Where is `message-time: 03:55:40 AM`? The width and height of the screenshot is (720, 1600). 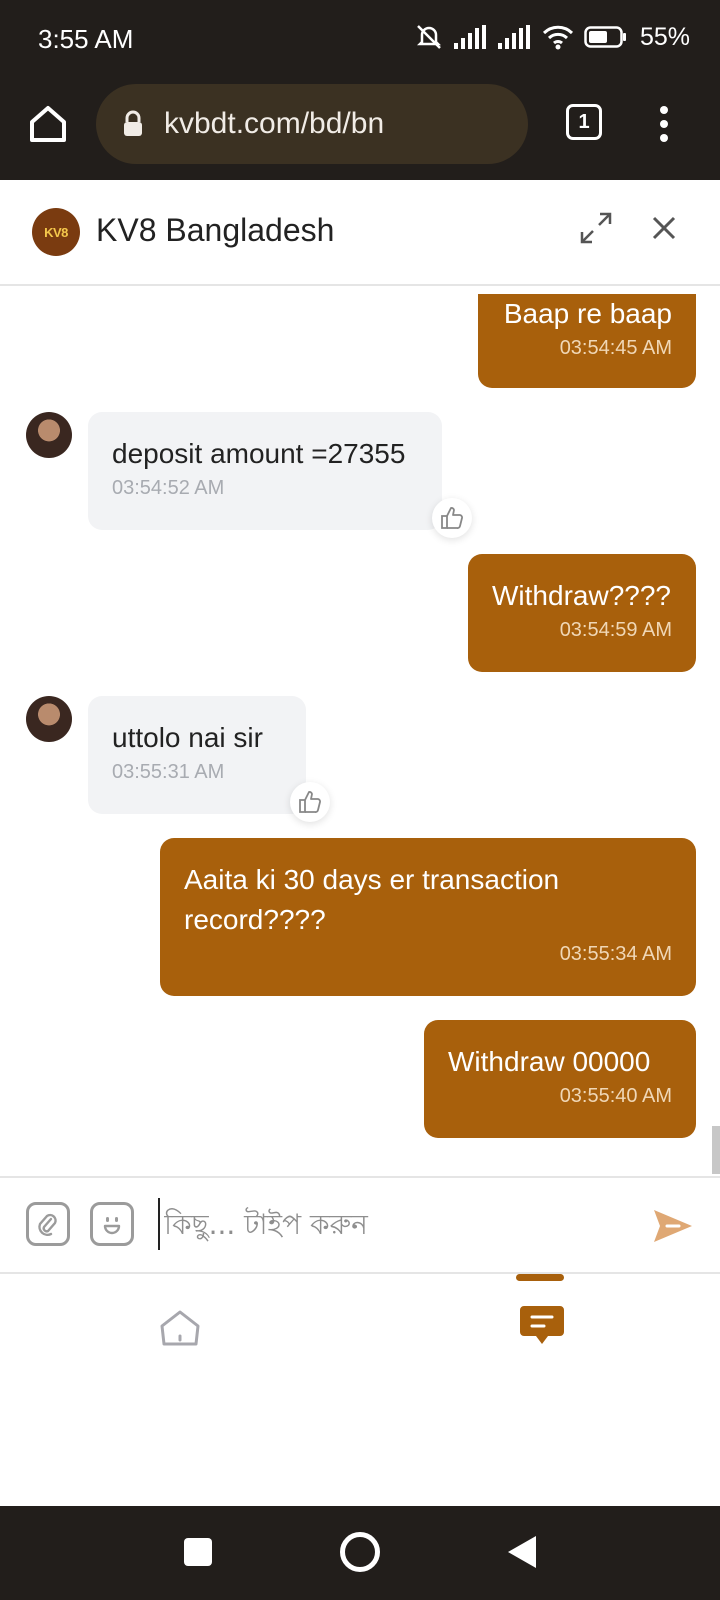 message-time: 03:55:40 AM is located at coordinates (615, 1096).